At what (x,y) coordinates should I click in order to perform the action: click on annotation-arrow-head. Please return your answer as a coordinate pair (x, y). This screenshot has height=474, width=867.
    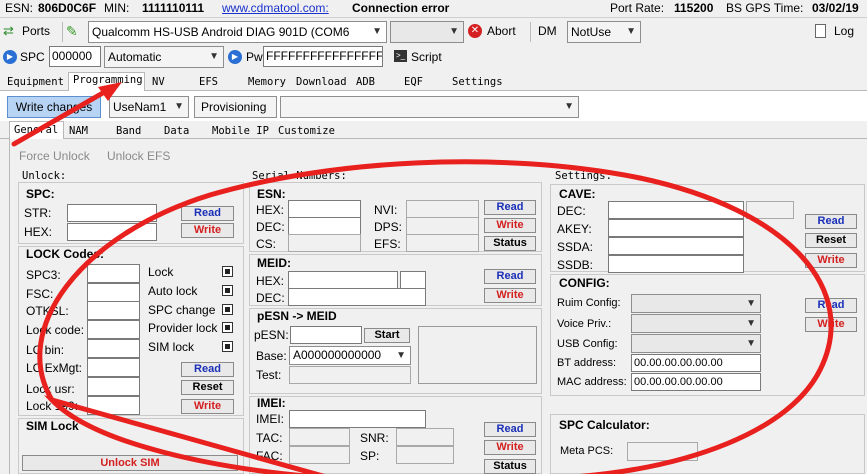
    Looking at the image, I should click on (110, 91).